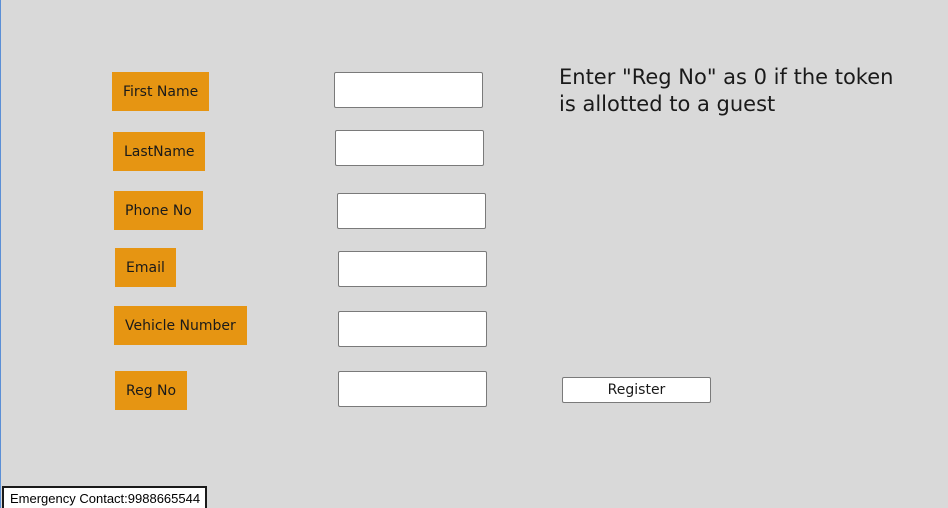 The image size is (948, 508). What do you see at coordinates (409, 148) in the screenshot?
I see `last-name-input` at bounding box center [409, 148].